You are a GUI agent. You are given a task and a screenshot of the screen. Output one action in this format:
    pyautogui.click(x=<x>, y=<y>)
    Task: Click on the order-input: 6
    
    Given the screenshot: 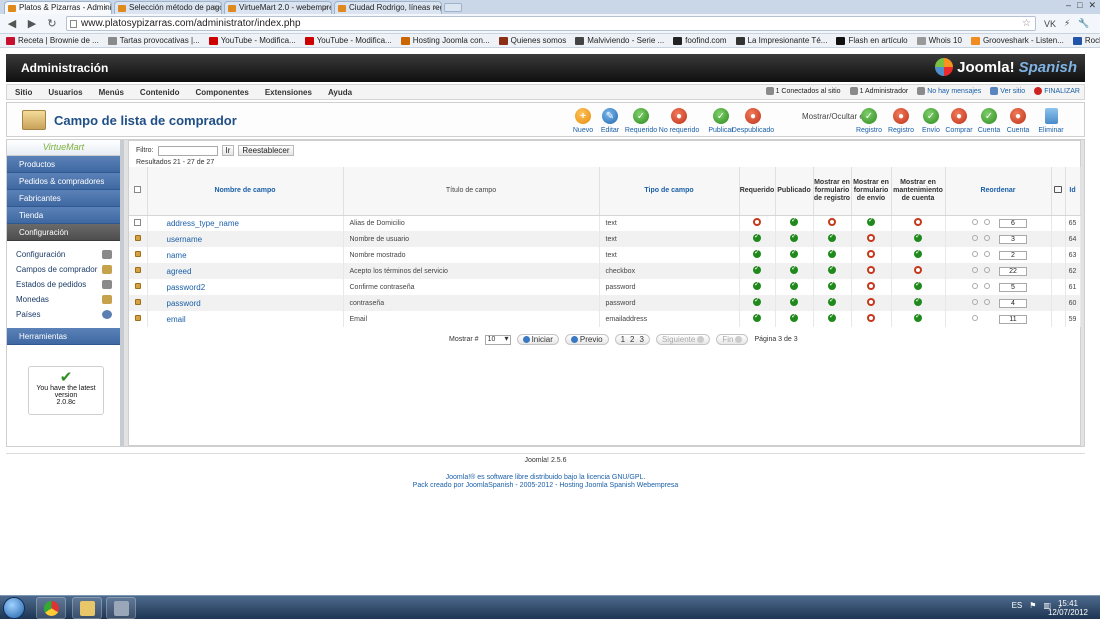 What is the action you would take?
    pyautogui.click(x=1013, y=223)
    